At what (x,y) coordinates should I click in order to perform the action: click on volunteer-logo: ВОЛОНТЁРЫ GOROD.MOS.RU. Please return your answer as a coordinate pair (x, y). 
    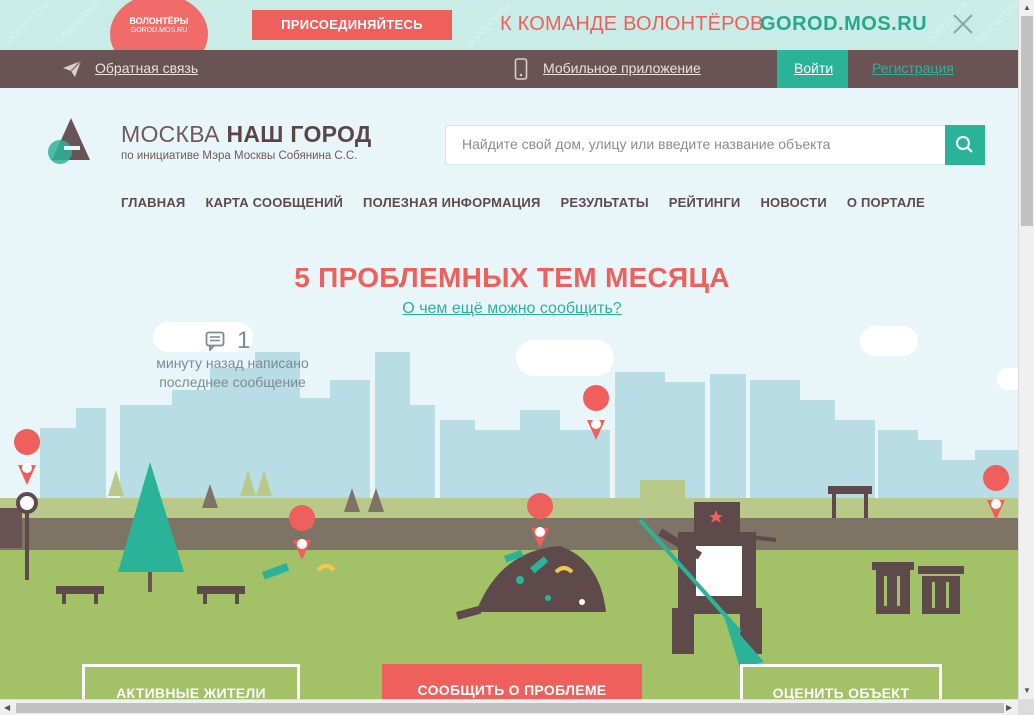
    Looking at the image, I should click on (159, 25).